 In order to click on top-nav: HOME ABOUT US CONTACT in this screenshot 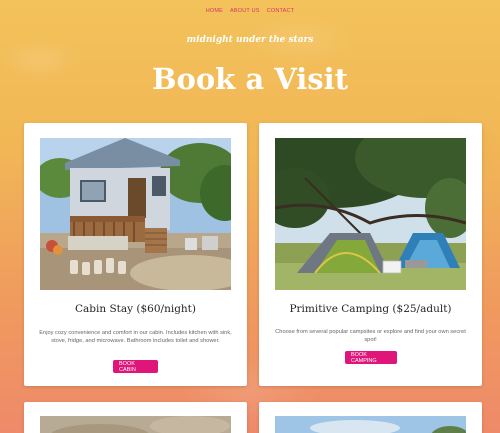, I will do `click(250, 11)`.